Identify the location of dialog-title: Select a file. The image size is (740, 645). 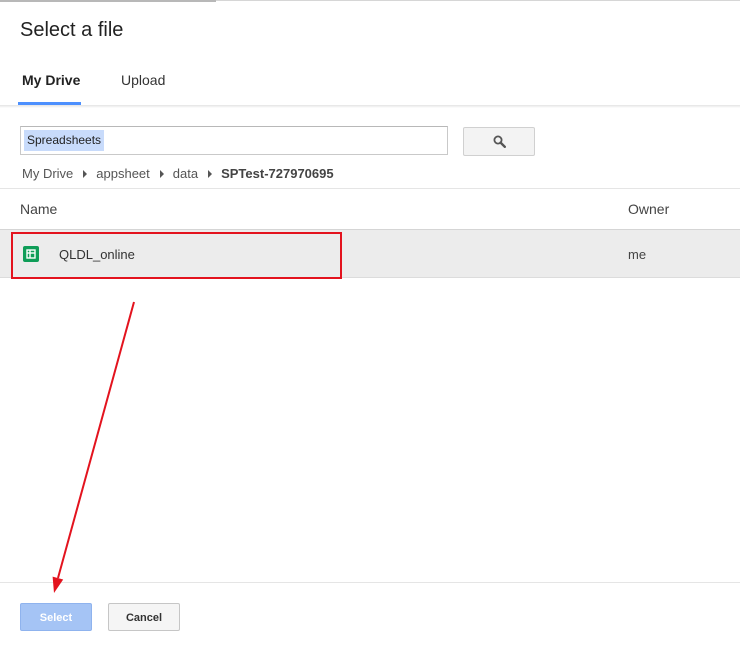
(72, 30).